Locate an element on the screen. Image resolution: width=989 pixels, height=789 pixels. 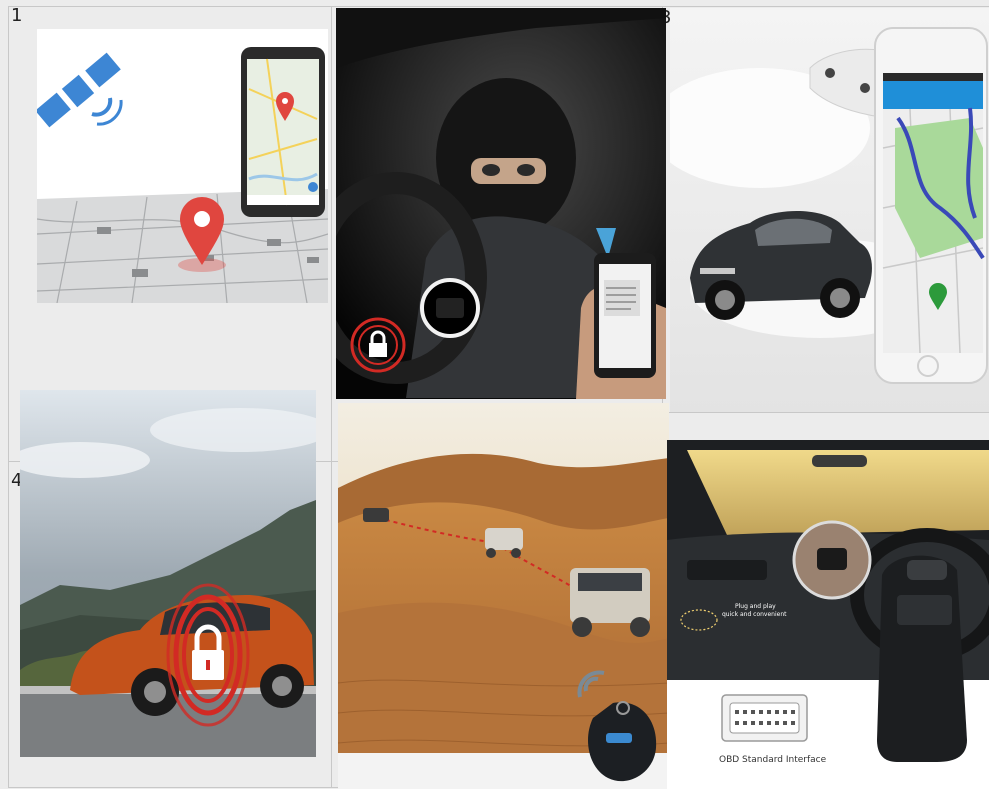
location-pin-icon is located at coordinates (202, 234).